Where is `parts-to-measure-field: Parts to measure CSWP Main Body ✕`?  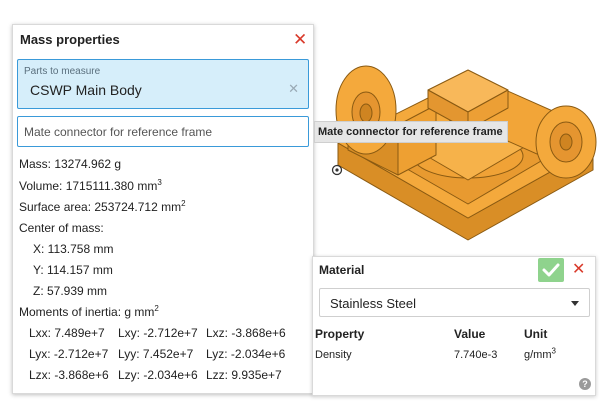
parts-to-measure-field: Parts to measure CSWP Main Body ✕ is located at coordinates (163, 84).